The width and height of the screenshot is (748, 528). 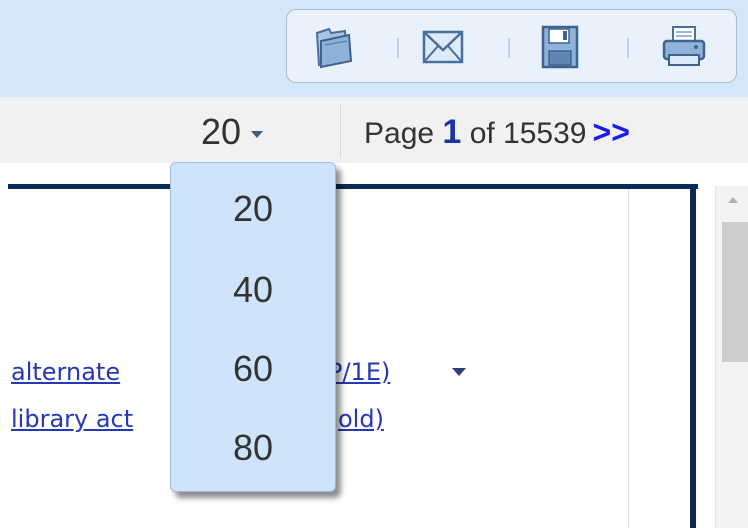 What do you see at coordinates (628, 358) in the screenshot?
I see `results-column-divider` at bounding box center [628, 358].